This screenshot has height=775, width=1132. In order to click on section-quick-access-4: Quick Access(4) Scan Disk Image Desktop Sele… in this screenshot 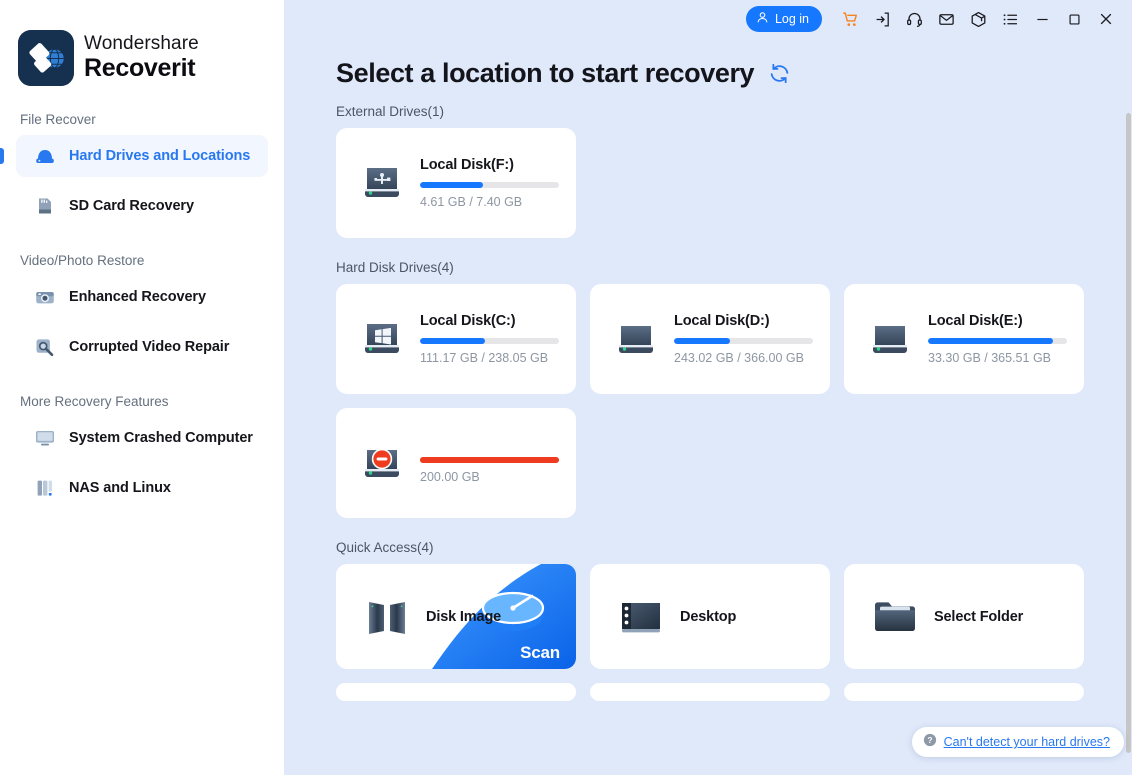, I will do `click(720, 620)`.